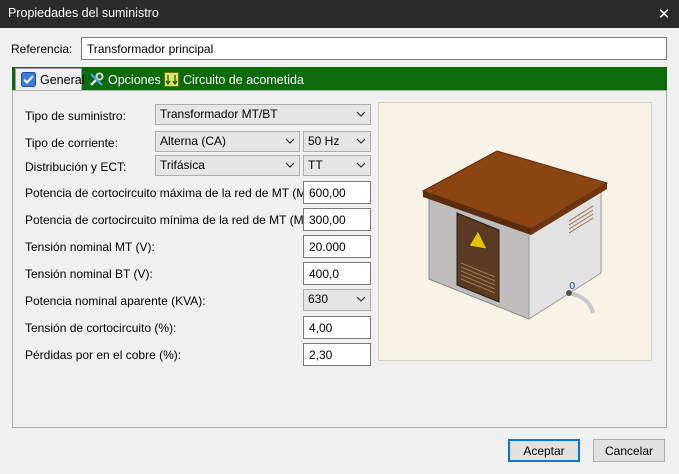 This screenshot has height=474, width=679. What do you see at coordinates (219, 114) in the screenshot?
I see `supply-type-value: Transformador MT/BT` at bounding box center [219, 114].